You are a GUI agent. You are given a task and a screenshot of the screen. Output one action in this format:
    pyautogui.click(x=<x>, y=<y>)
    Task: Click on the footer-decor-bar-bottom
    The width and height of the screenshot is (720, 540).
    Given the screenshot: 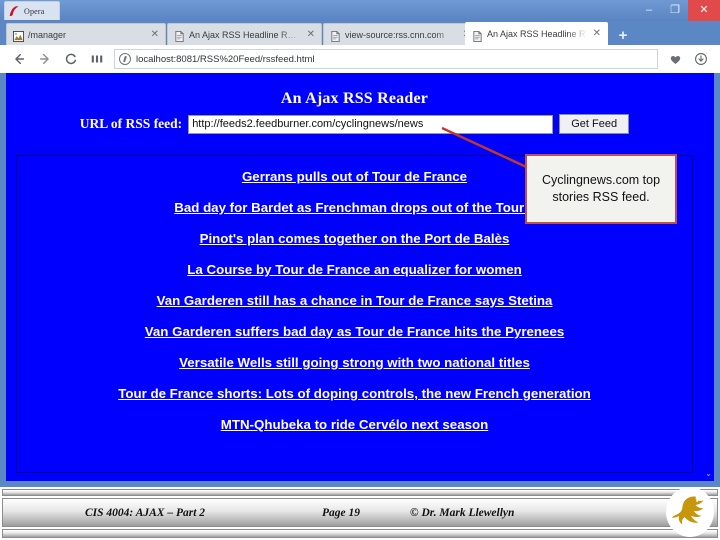 What is the action you would take?
    pyautogui.click(x=360, y=533)
    